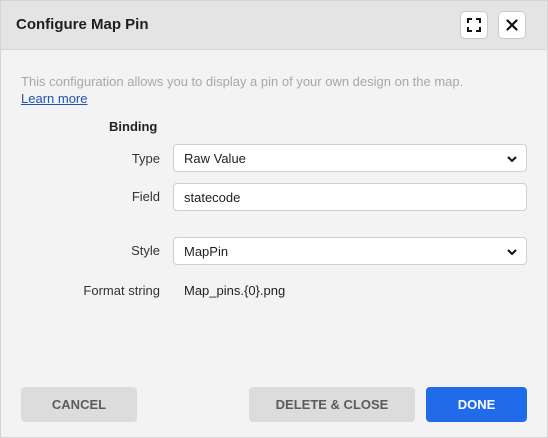 The height and width of the screenshot is (438, 548). What do you see at coordinates (215, 158) in the screenshot?
I see `type-select-value: Raw Value` at bounding box center [215, 158].